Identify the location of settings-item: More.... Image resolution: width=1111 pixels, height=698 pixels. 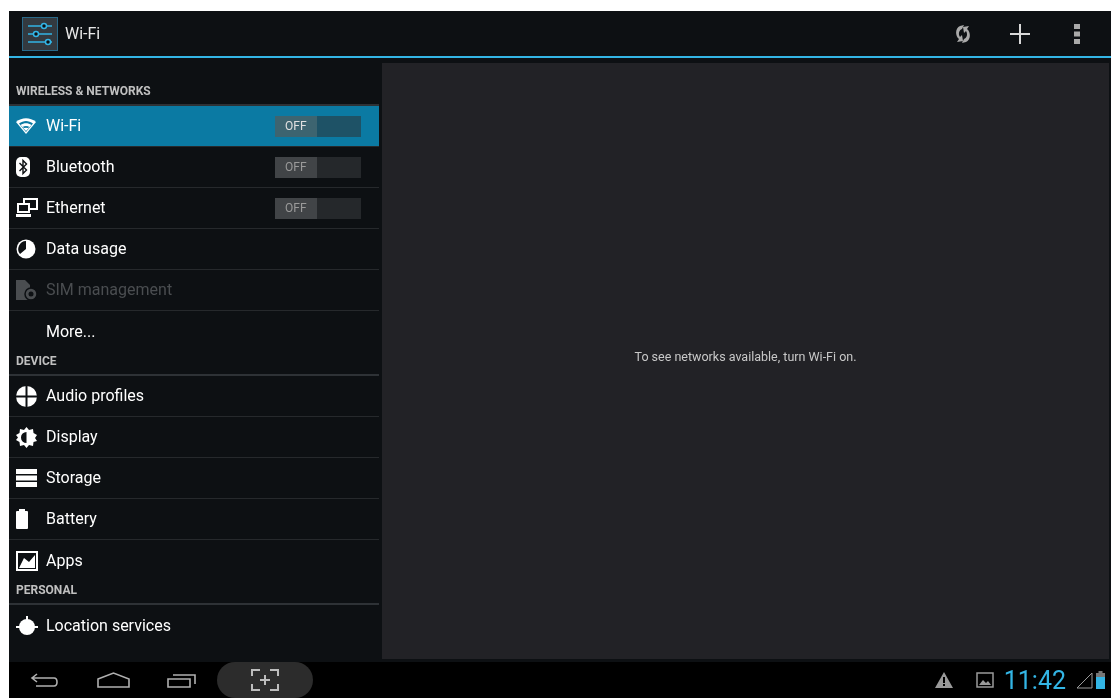
(194, 331).